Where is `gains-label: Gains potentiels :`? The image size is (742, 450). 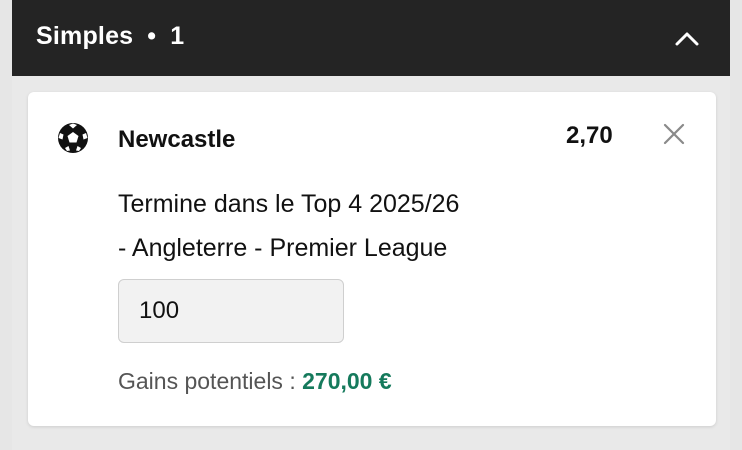 gains-label: Gains potentiels : is located at coordinates (210, 381).